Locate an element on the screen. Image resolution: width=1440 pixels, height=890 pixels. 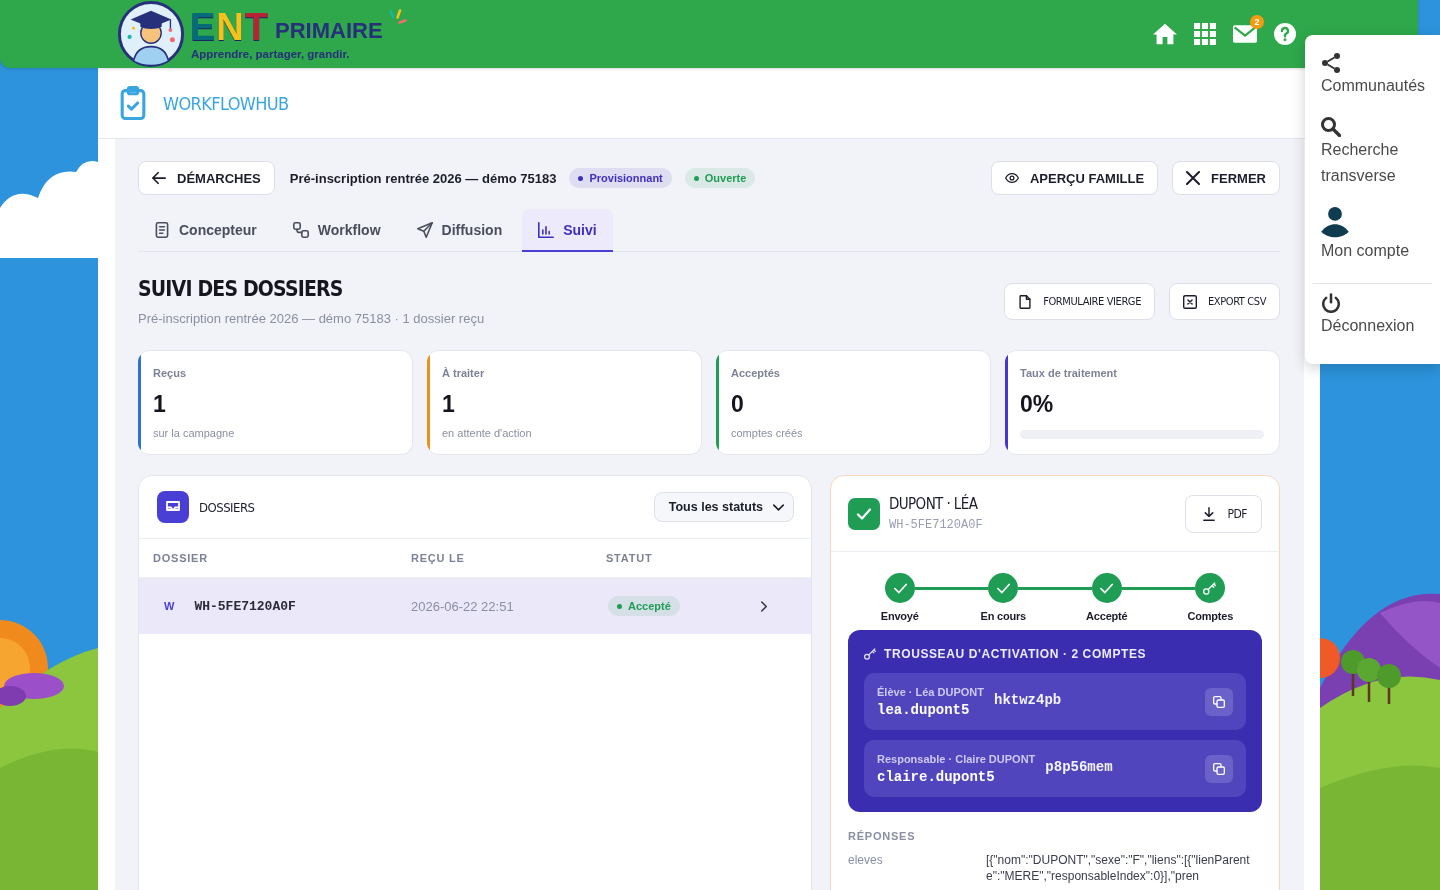
card-title: DOSSIERS is located at coordinates (227, 507).